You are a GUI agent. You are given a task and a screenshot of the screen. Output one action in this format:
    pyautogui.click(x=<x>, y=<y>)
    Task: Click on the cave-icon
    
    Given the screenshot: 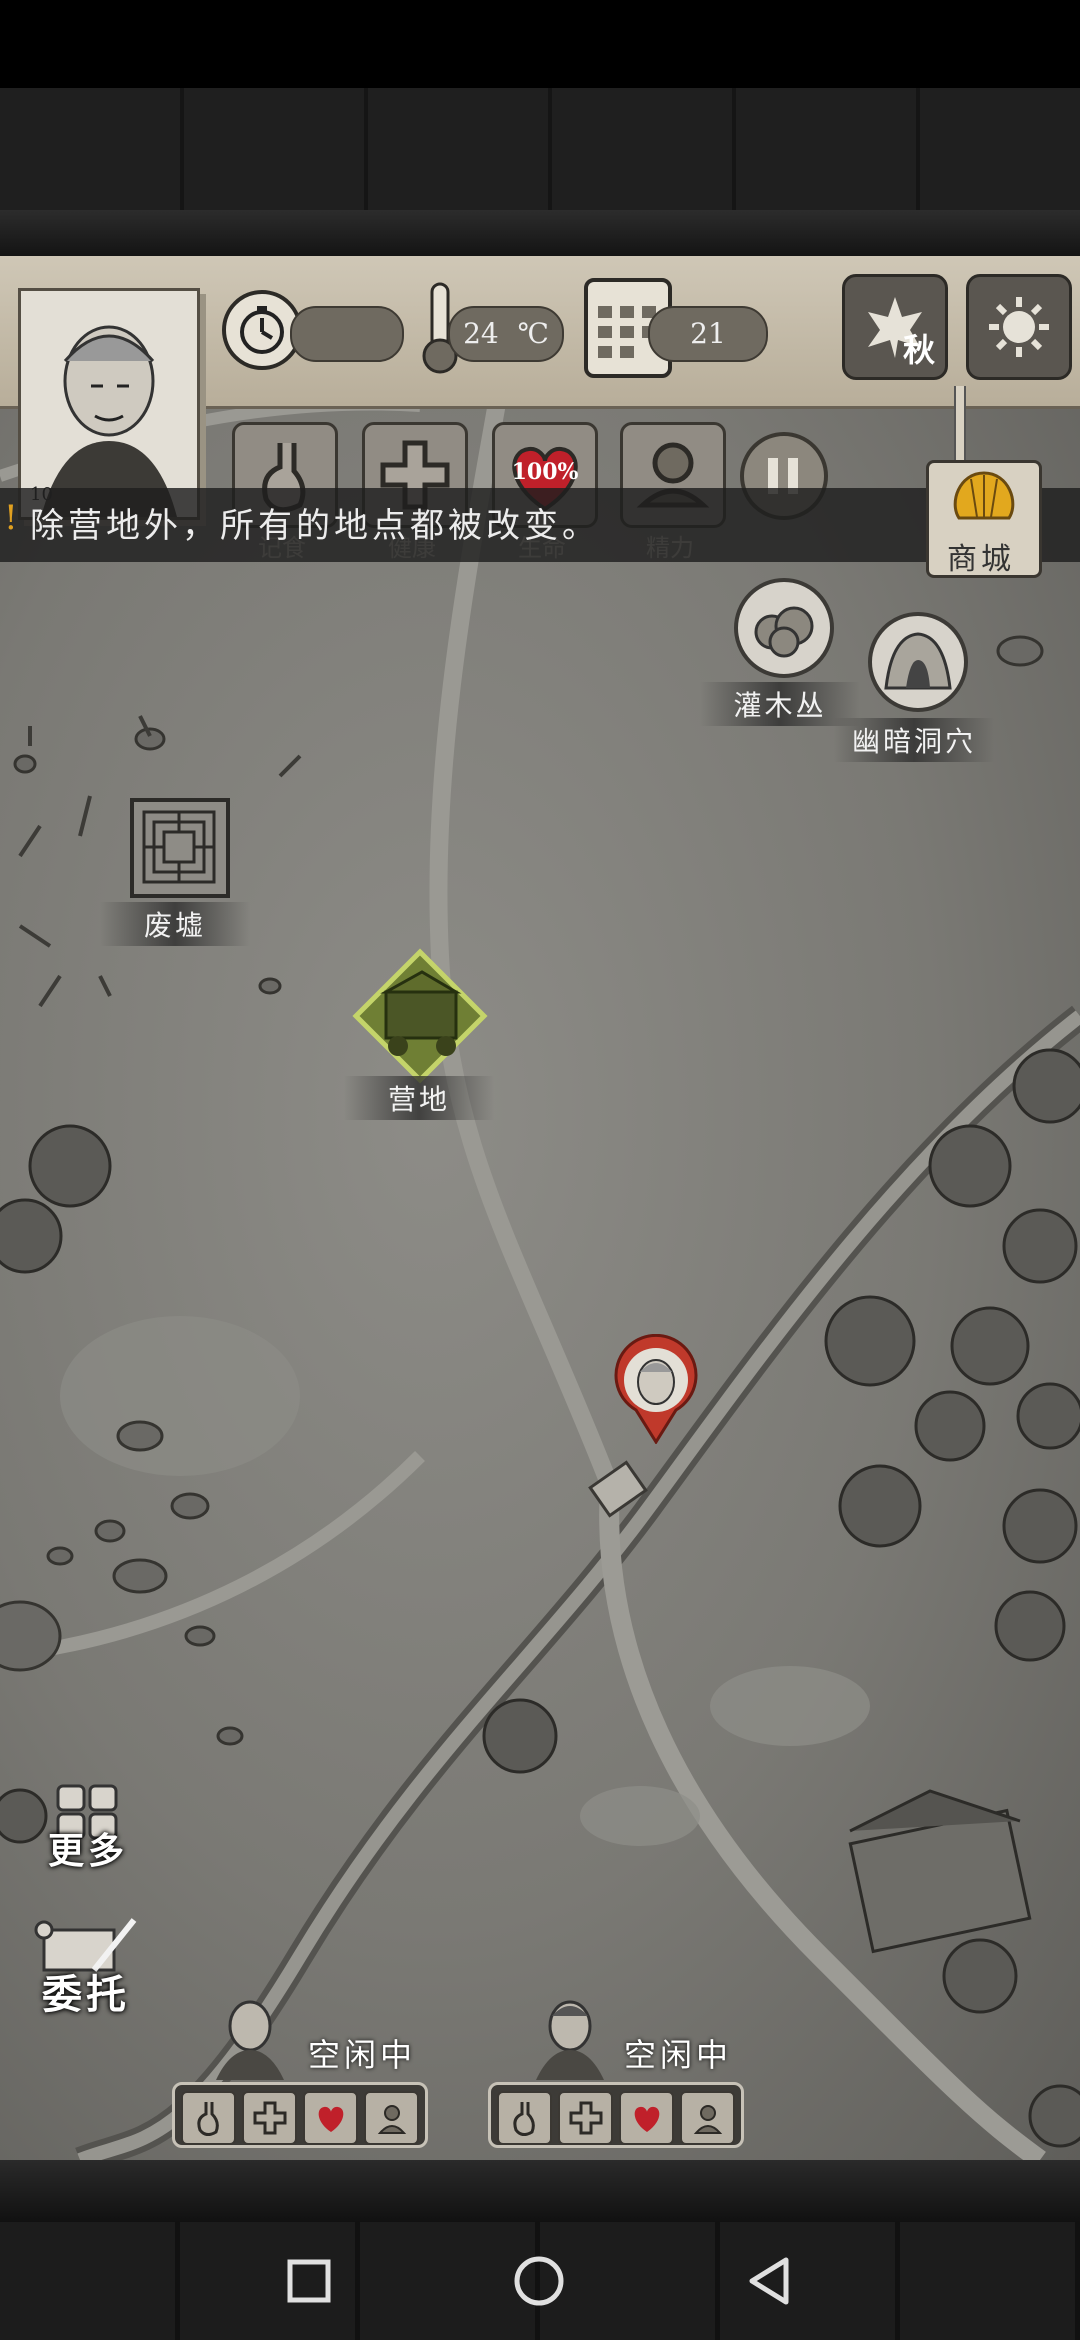 What is the action you would take?
    pyautogui.click(x=918, y=661)
    